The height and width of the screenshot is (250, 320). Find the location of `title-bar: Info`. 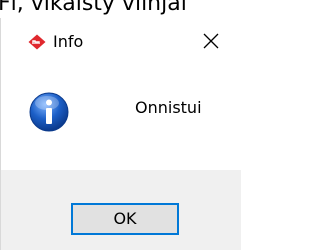

title-bar: Info is located at coordinates (121, 41).